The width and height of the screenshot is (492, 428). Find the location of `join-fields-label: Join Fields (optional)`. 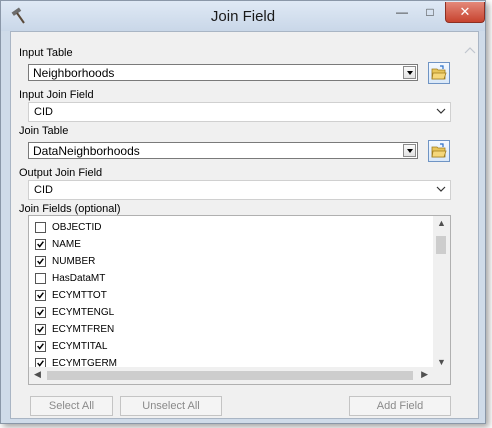

join-fields-label: Join Fields (optional) is located at coordinates (70, 209).